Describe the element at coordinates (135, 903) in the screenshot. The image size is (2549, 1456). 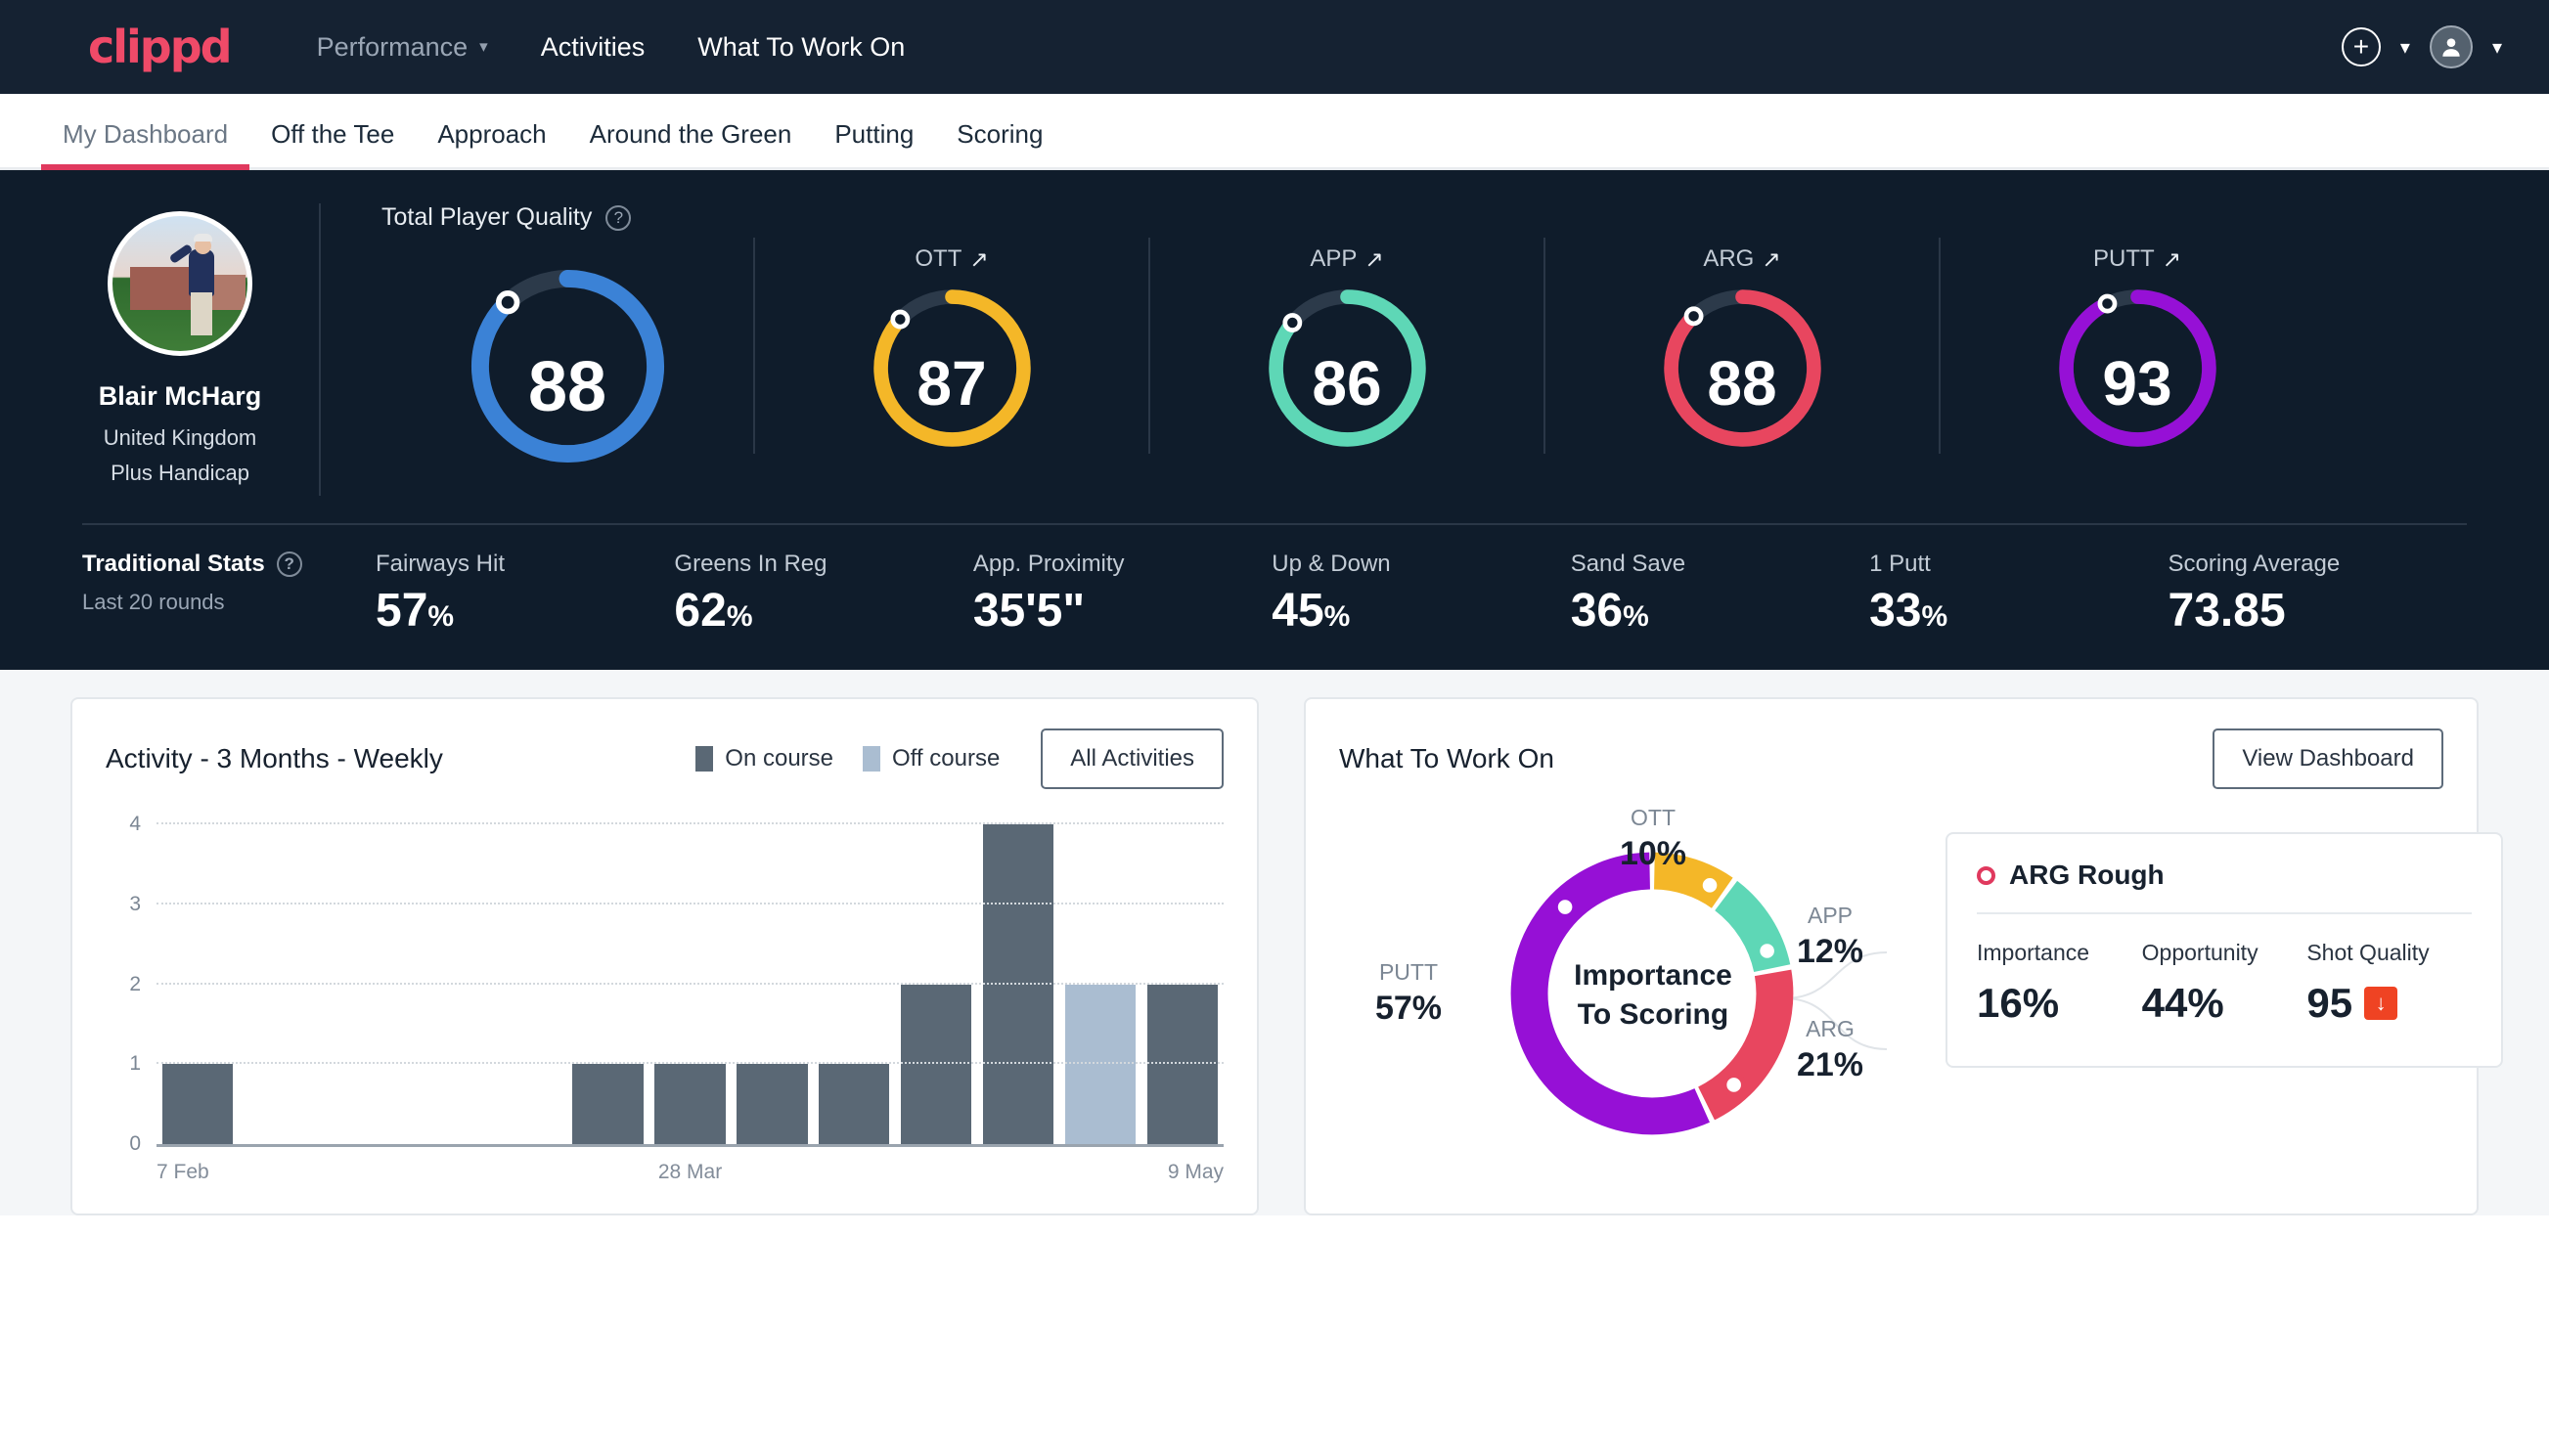
I see `y-axis-tick: 3` at that location.